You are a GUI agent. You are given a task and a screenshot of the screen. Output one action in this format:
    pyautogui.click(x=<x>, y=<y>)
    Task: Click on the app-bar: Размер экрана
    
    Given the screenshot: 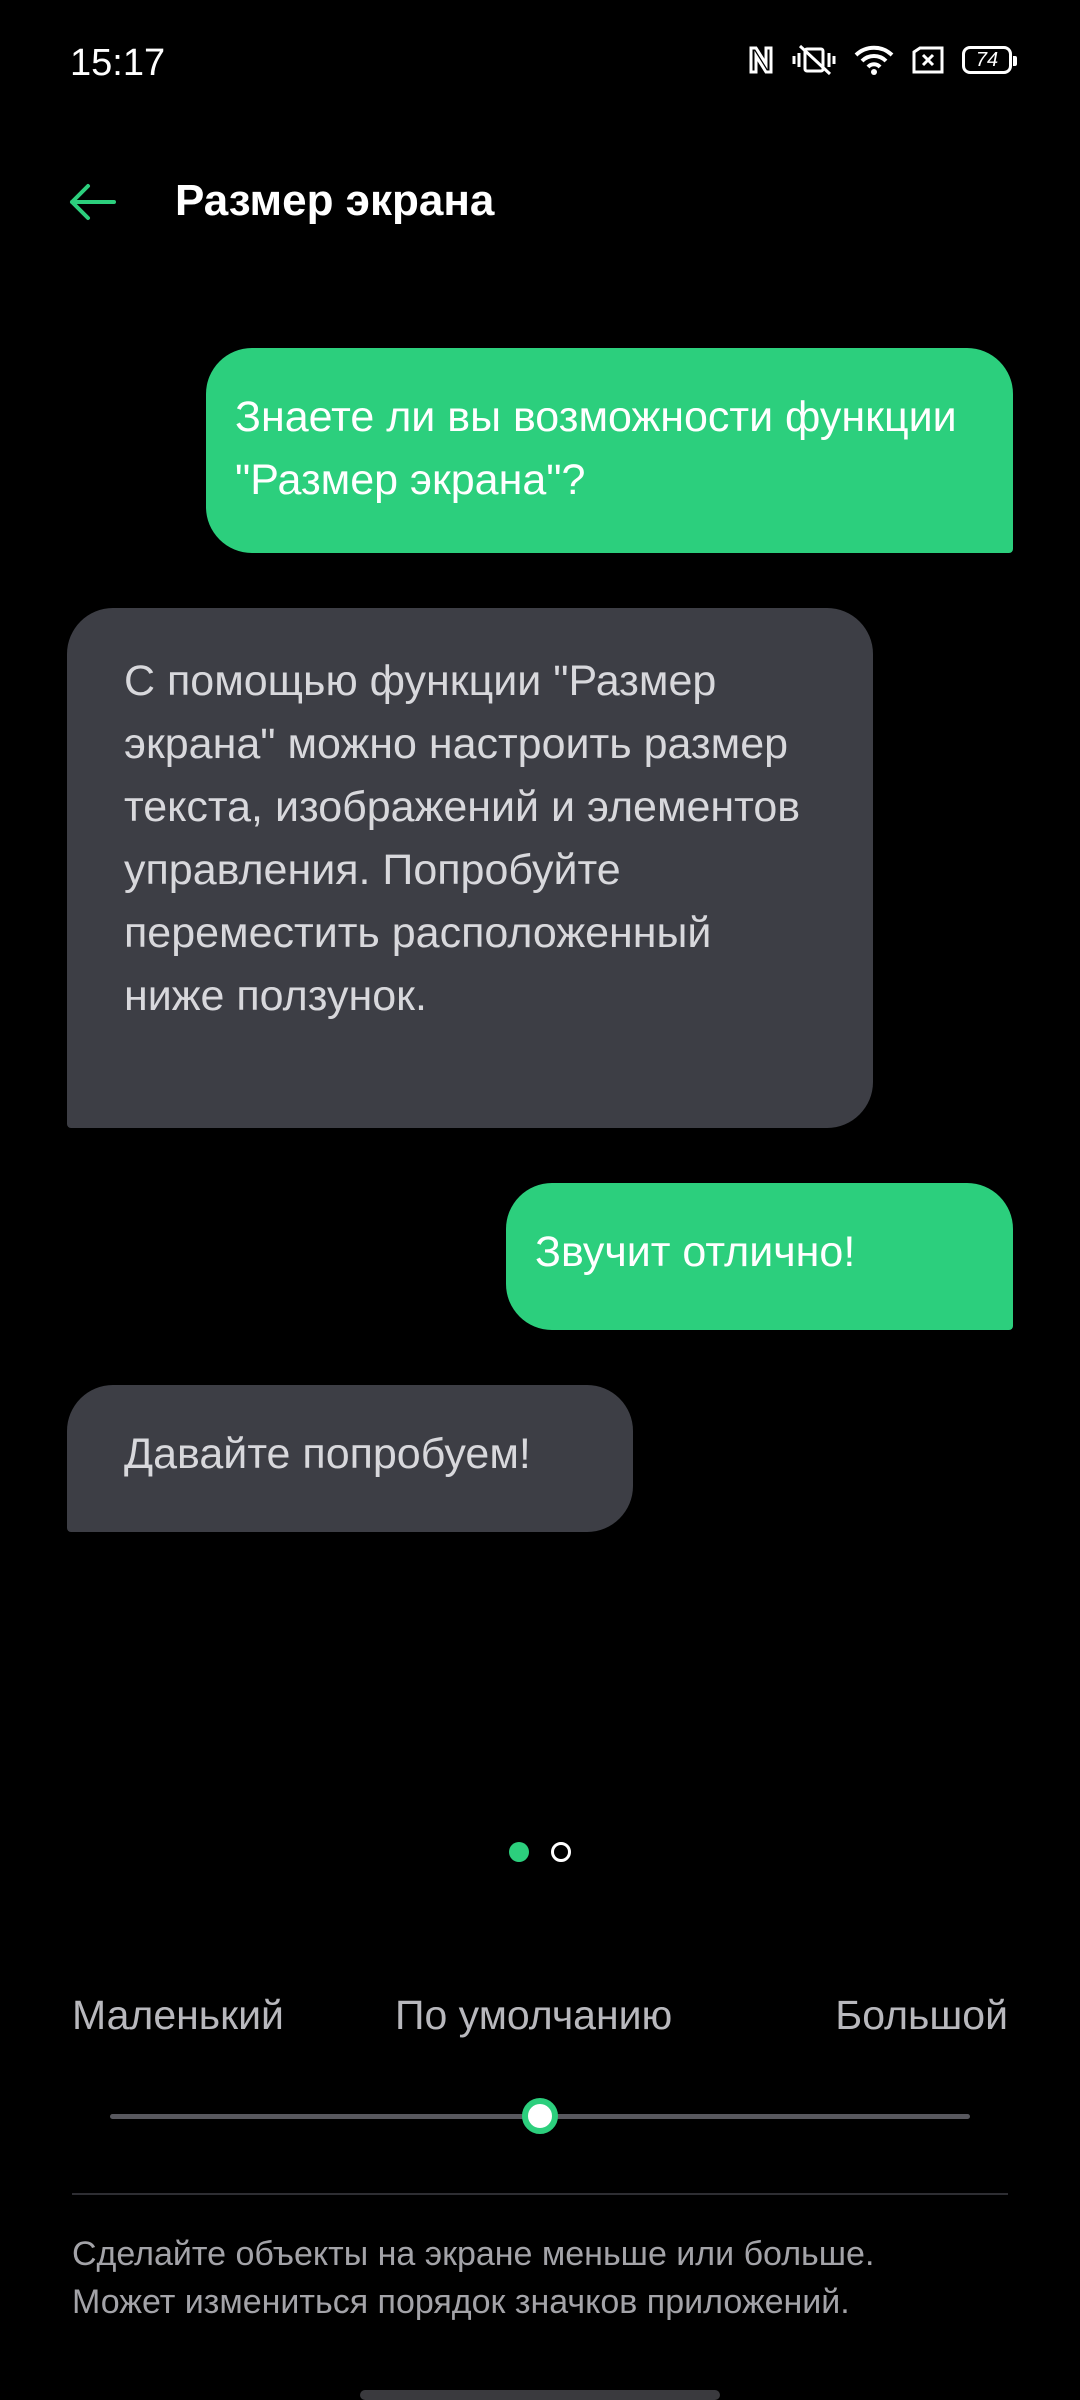 What is the action you would take?
    pyautogui.click(x=540, y=200)
    